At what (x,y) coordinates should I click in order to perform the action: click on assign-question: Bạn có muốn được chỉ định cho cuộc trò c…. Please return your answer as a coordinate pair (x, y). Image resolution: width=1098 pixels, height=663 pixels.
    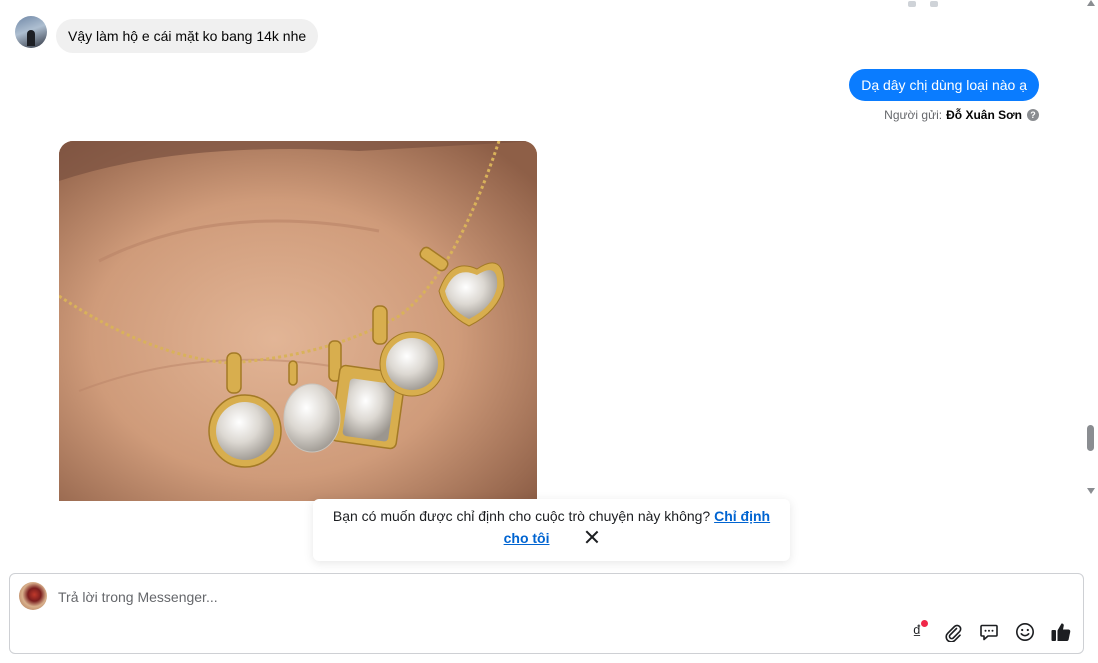
    Looking at the image, I should click on (521, 516).